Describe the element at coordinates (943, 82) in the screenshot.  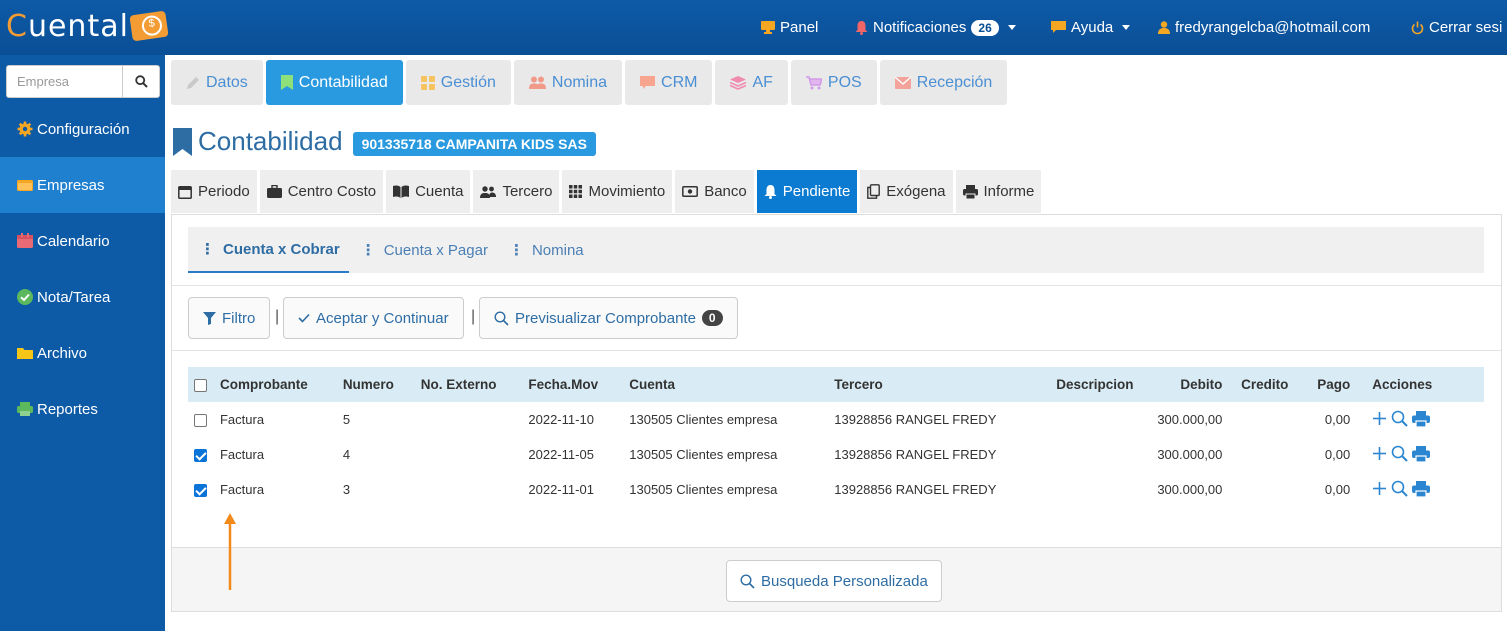
I see `module-tab-recepcion: Recepción` at that location.